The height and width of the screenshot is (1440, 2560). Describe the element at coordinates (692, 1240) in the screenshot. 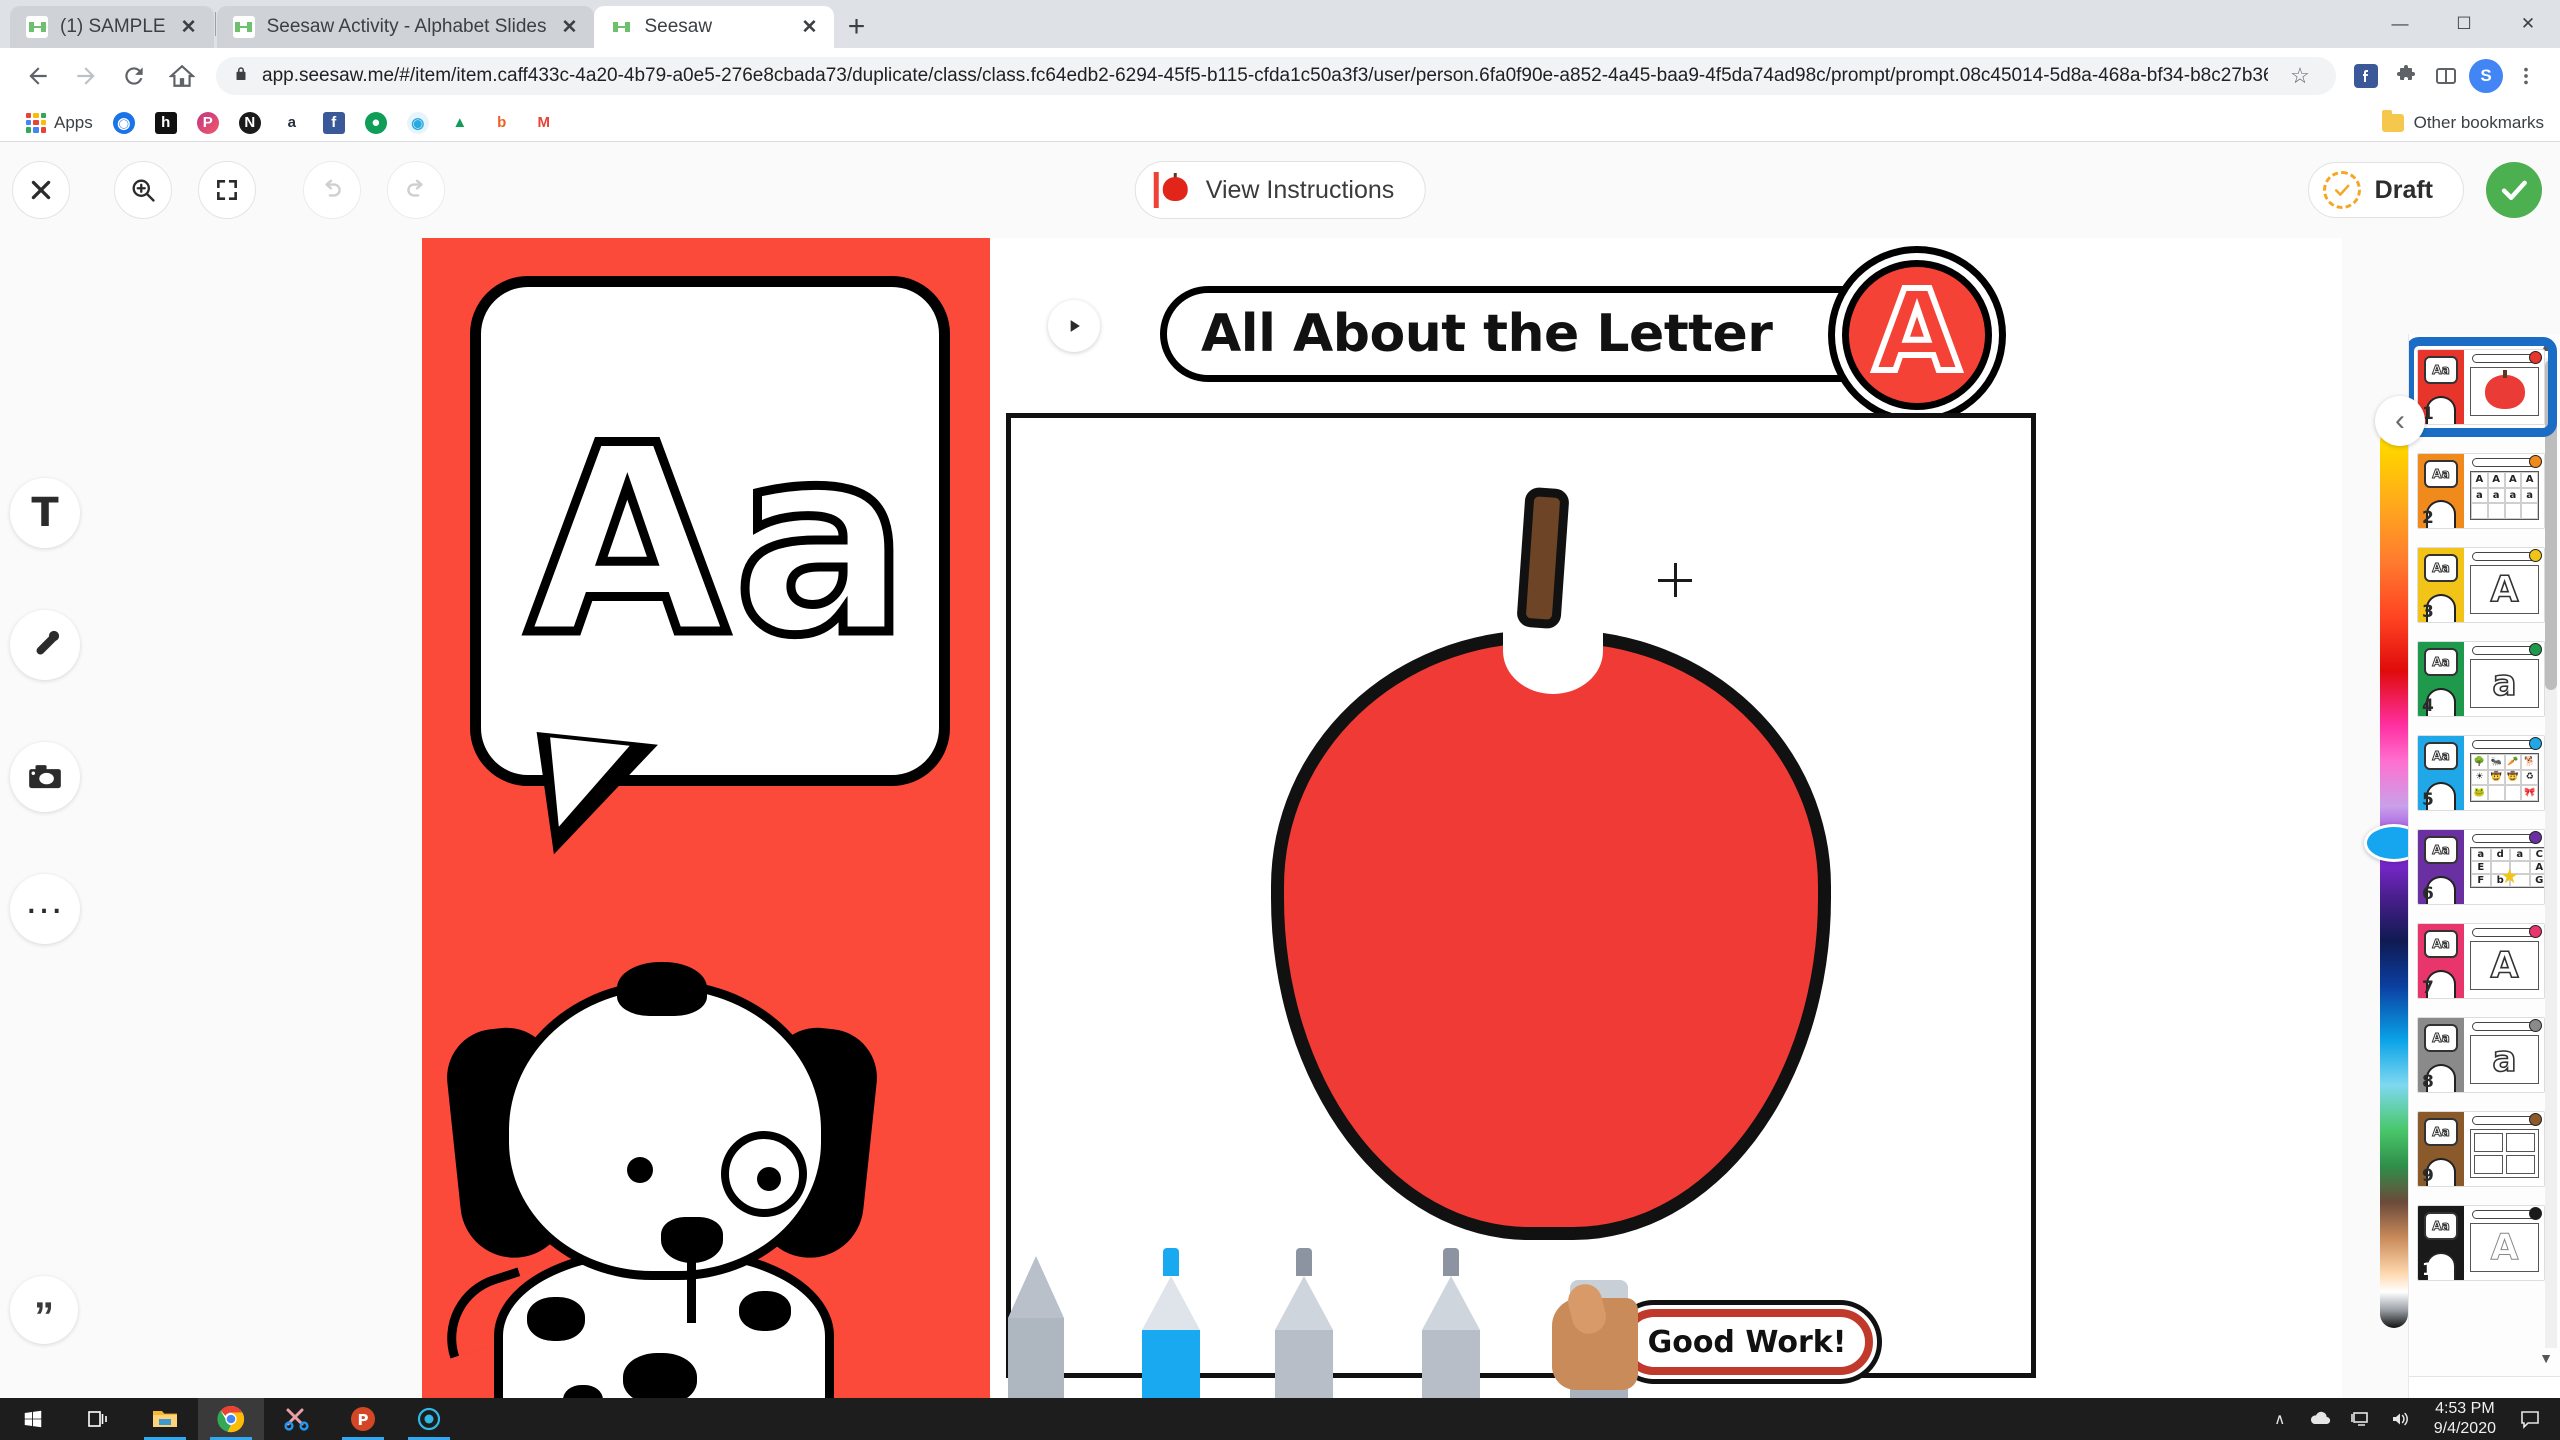

I see `dog-nose` at that location.